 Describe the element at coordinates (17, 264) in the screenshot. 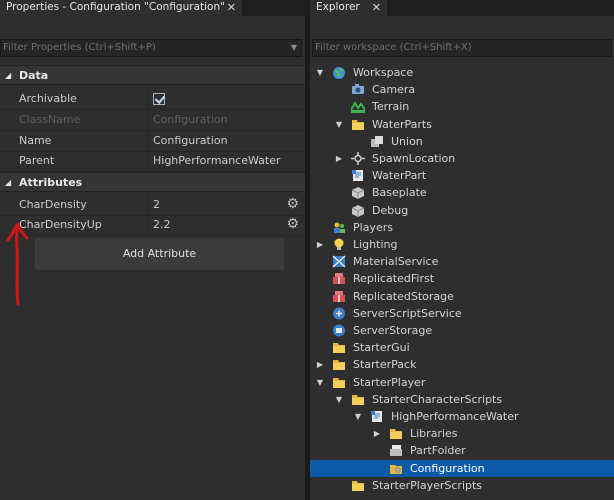

I see `red-arrow-annotation` at that location.